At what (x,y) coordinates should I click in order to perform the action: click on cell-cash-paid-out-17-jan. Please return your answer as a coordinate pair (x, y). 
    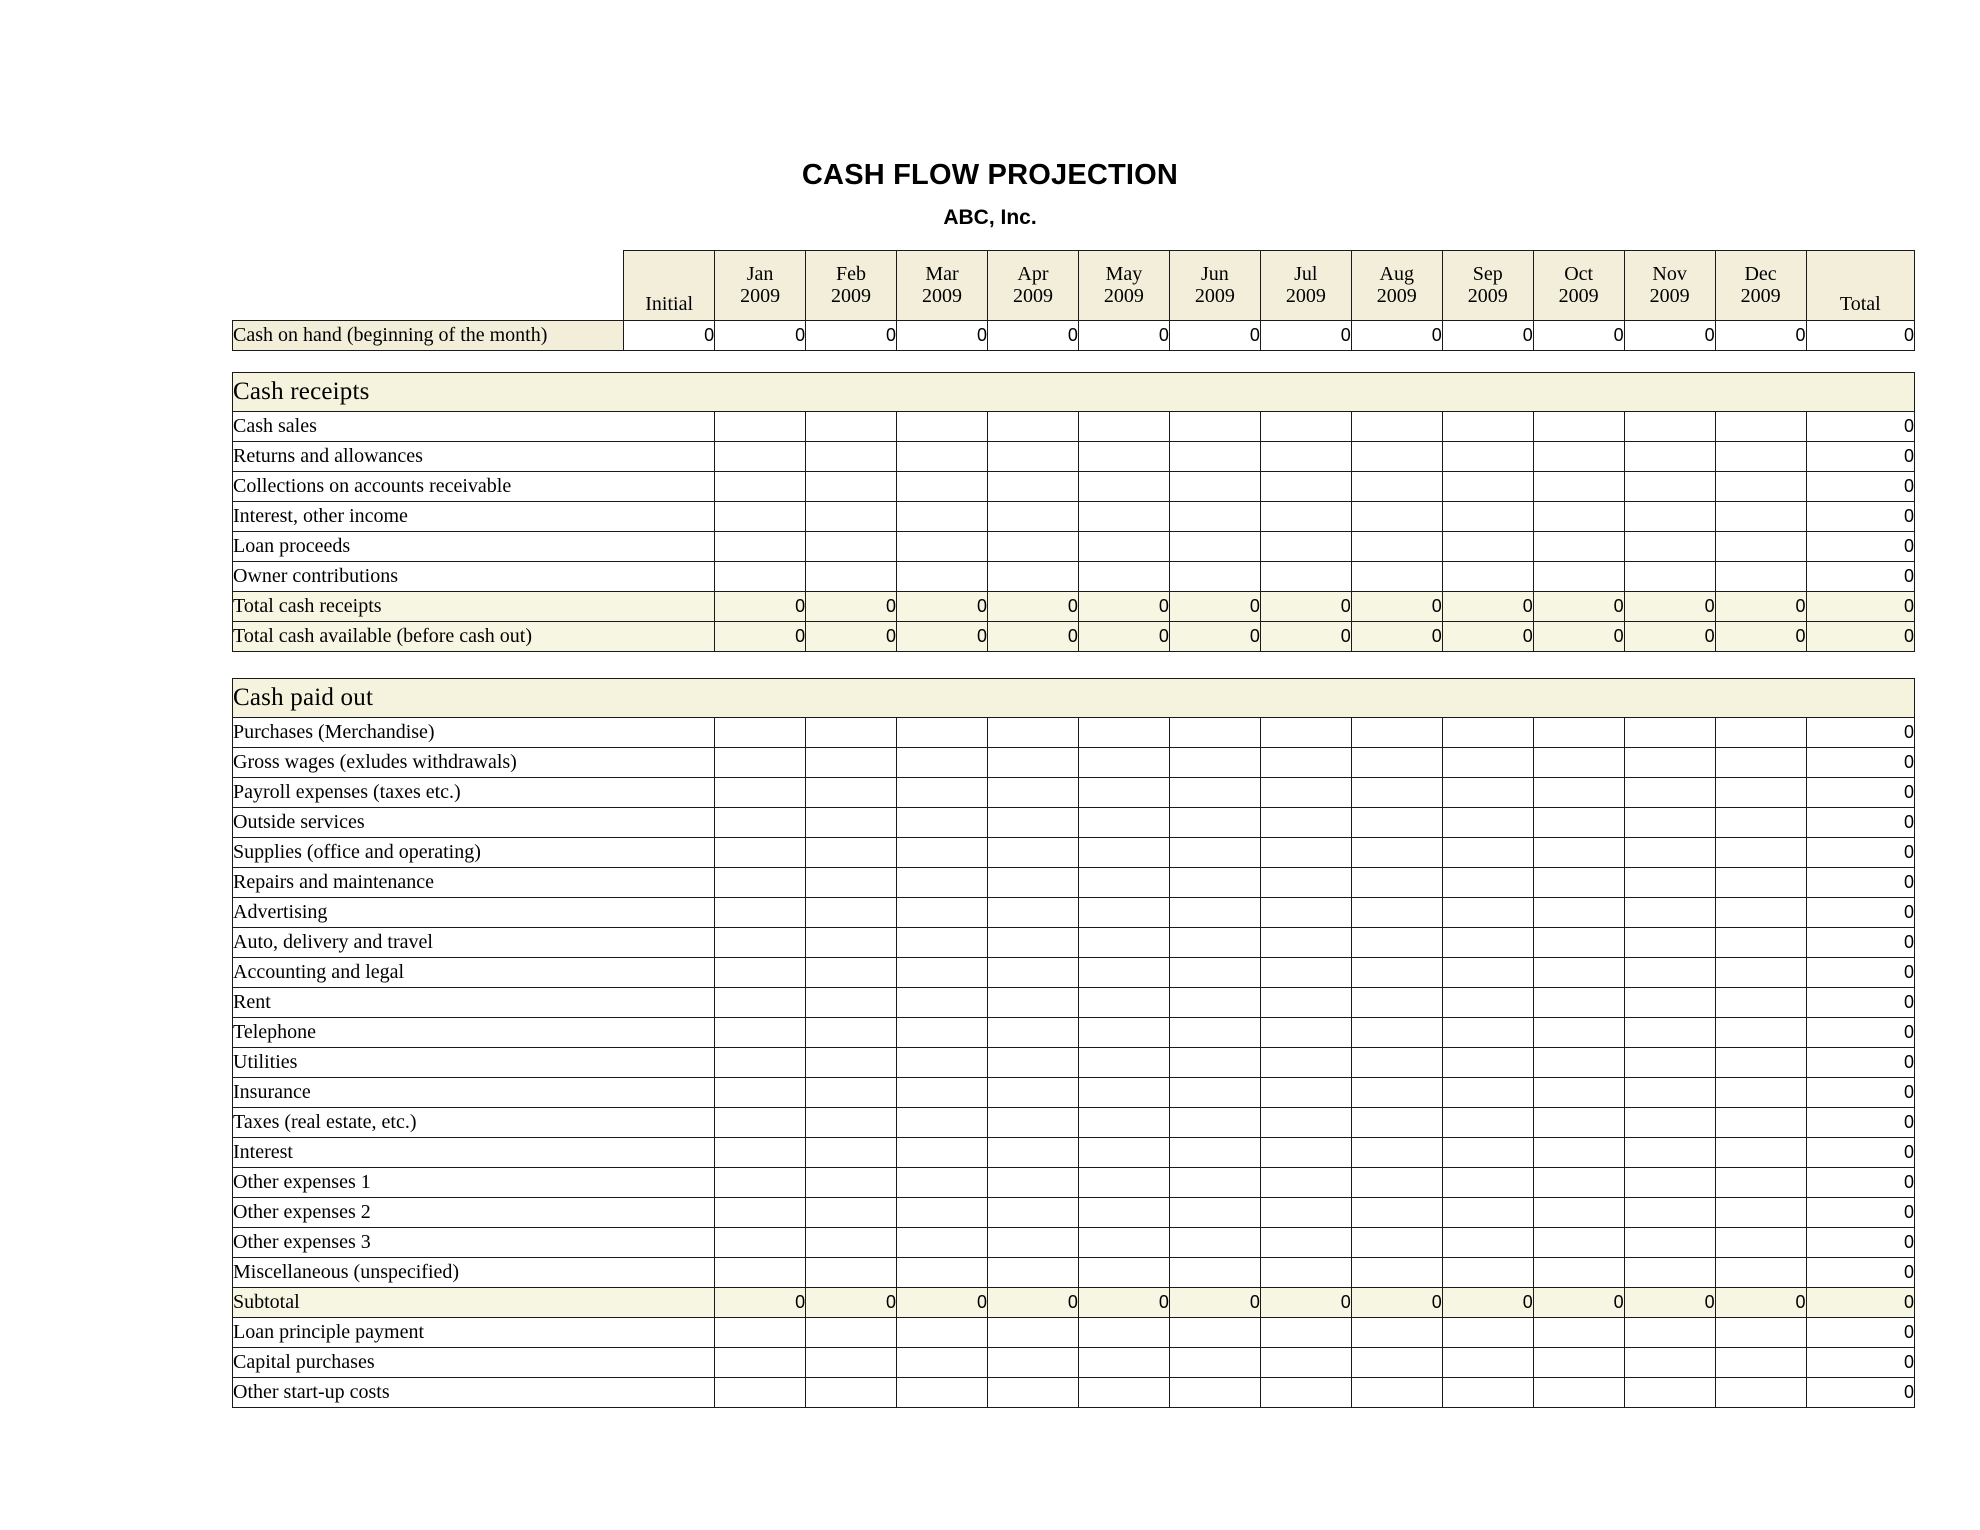
    Looking at the image, I should click on (760, 1242).